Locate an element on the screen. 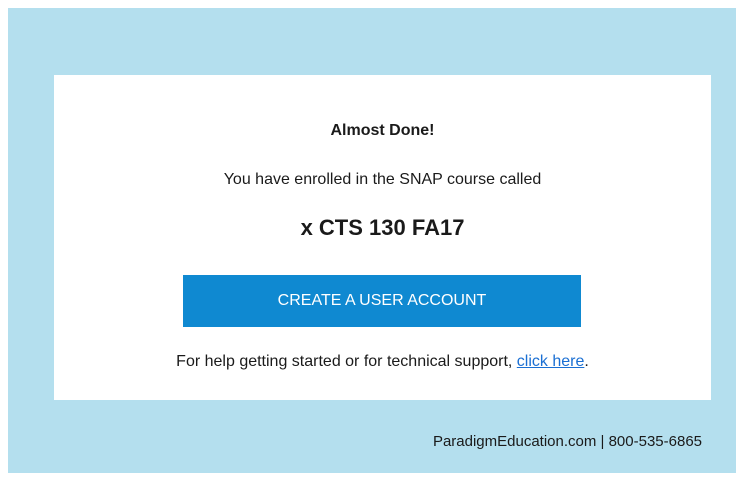 The image size is (744, 481). course-name: x CTS 130 FA17 is located at coordinates (382, 227).